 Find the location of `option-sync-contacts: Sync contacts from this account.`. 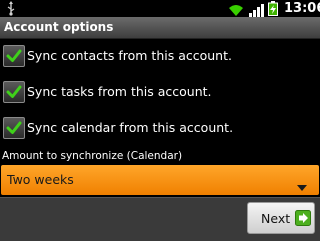

option-sync-contacts: Sync contacts from this account. is located at coordinates (160, 56).